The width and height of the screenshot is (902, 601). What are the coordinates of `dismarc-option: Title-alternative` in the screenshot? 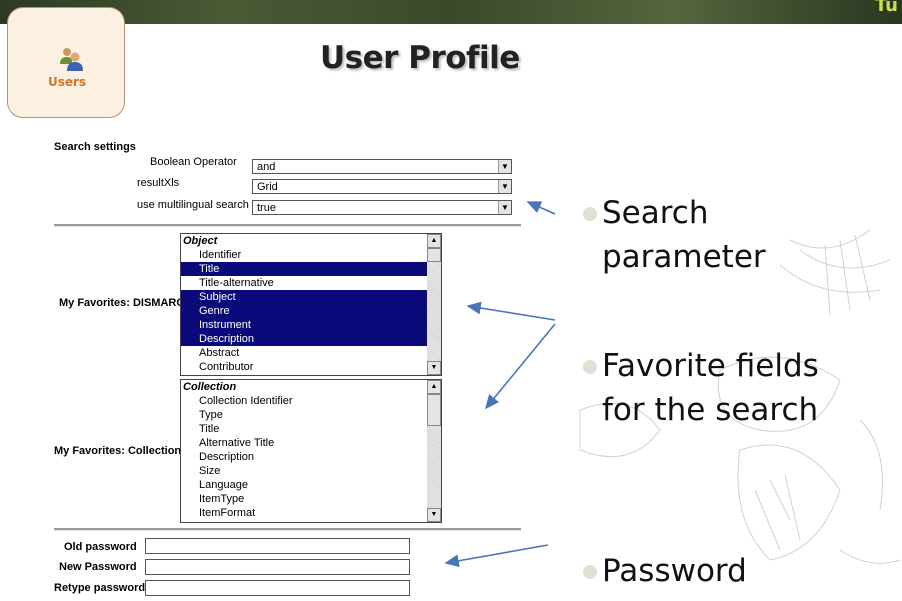 It's located at (304, 283).